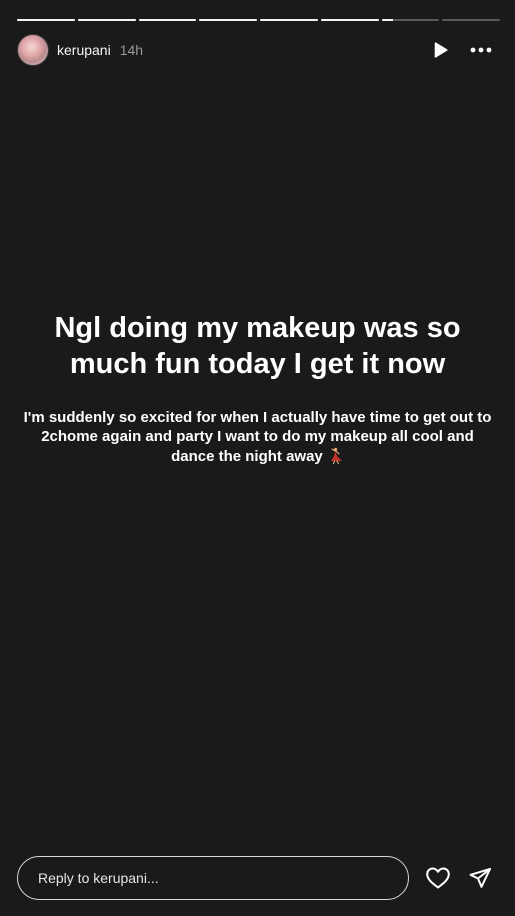 This screenshot has height=916, width=515. Describe the element at coordinates (213, 878) in the screenshot. I see `reply-input` at that location.